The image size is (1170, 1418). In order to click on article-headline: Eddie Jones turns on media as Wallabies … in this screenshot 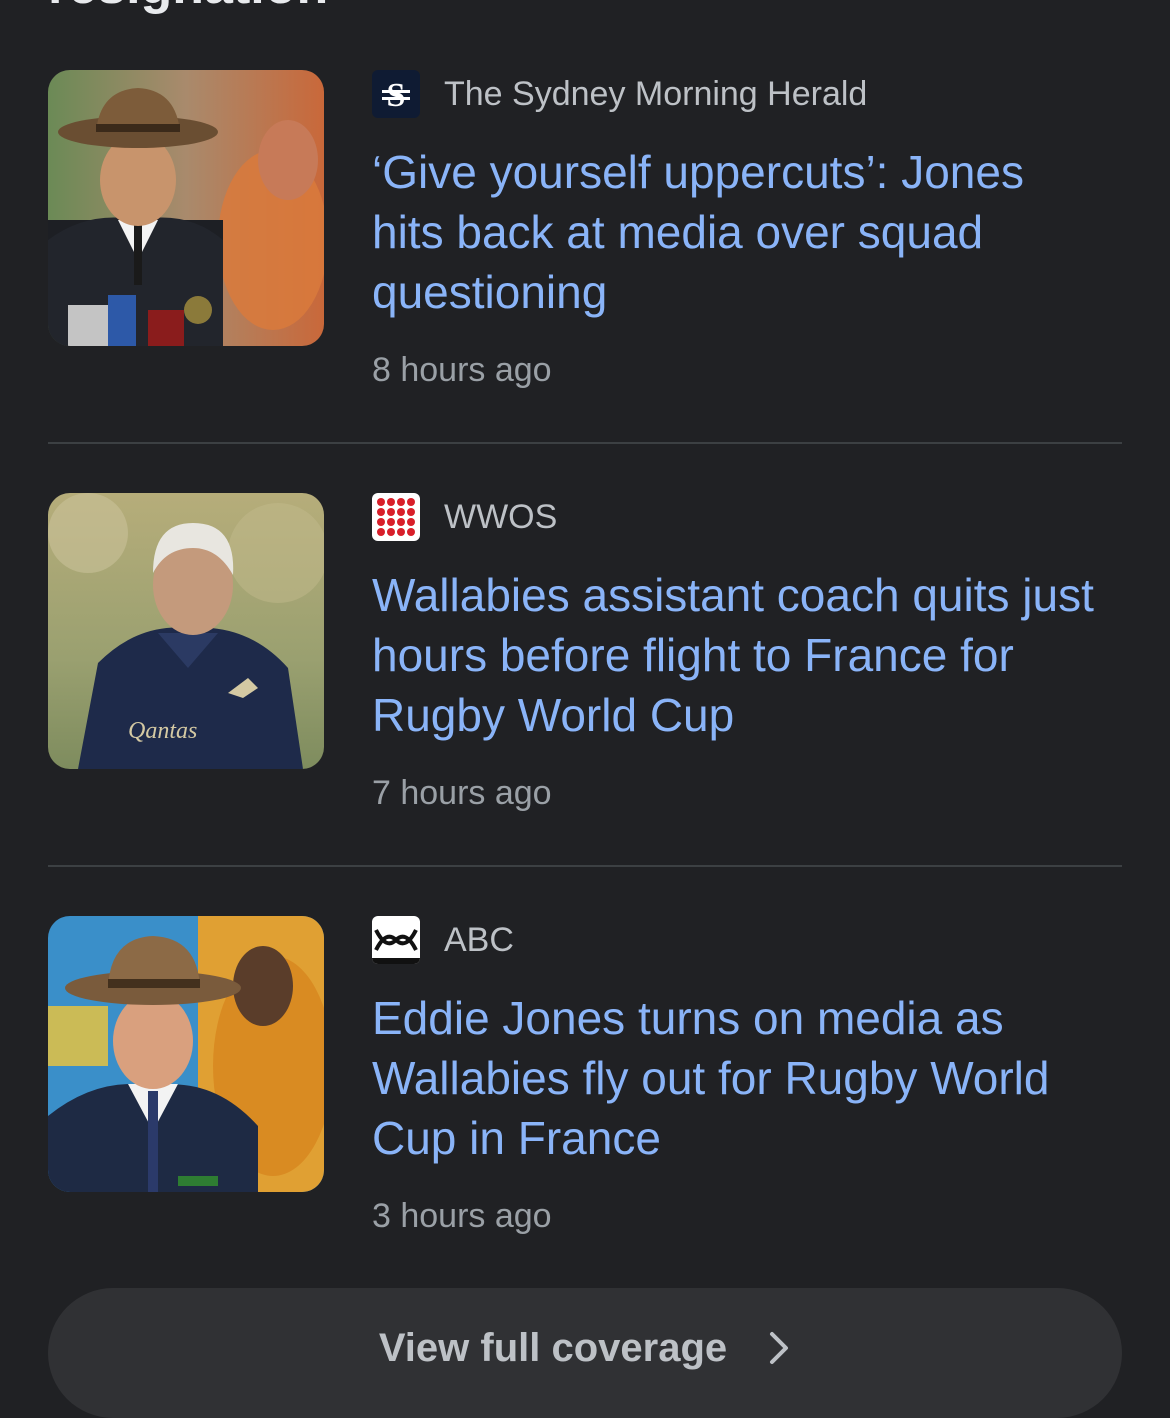, I will do `click(737, 1078)`.